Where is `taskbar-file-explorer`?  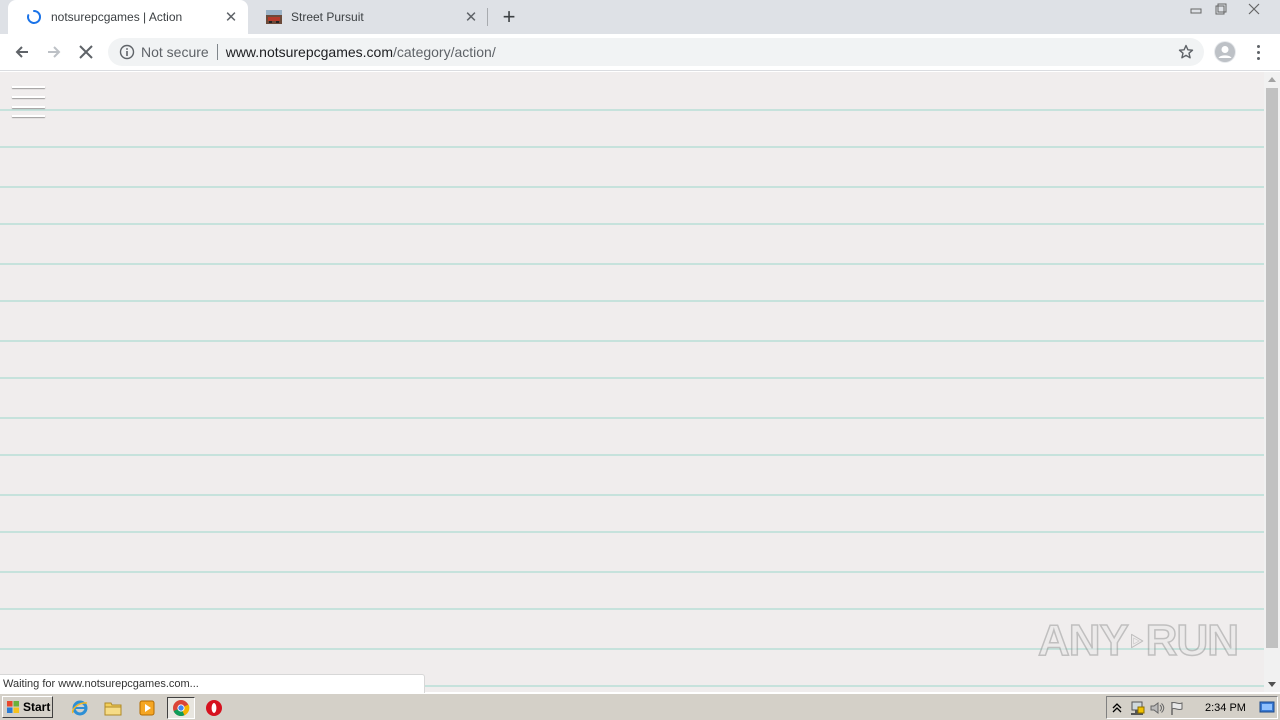
taskbar-file-explorer is located at coordinates (113, 708).